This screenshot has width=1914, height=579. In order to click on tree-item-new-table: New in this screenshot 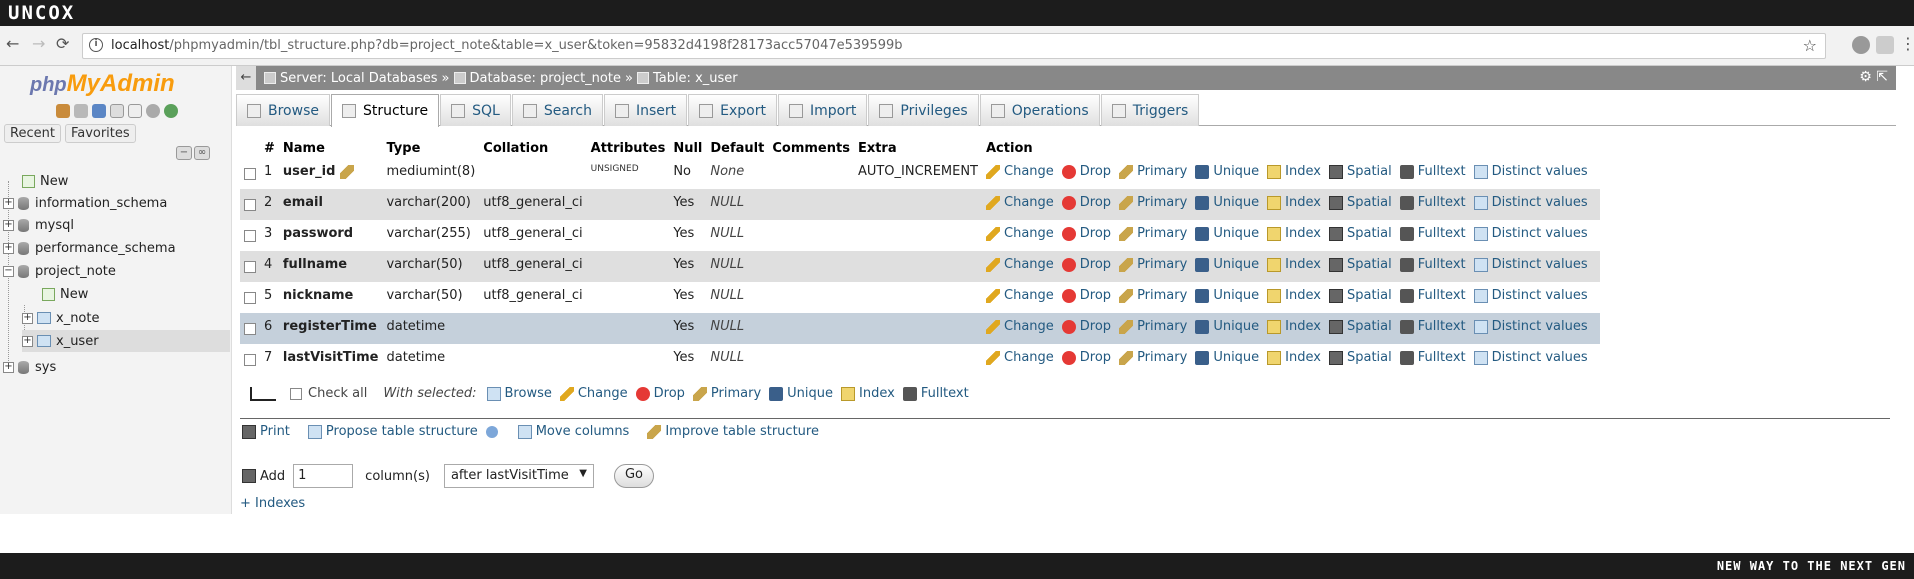, I will do `click(65, 294)`.